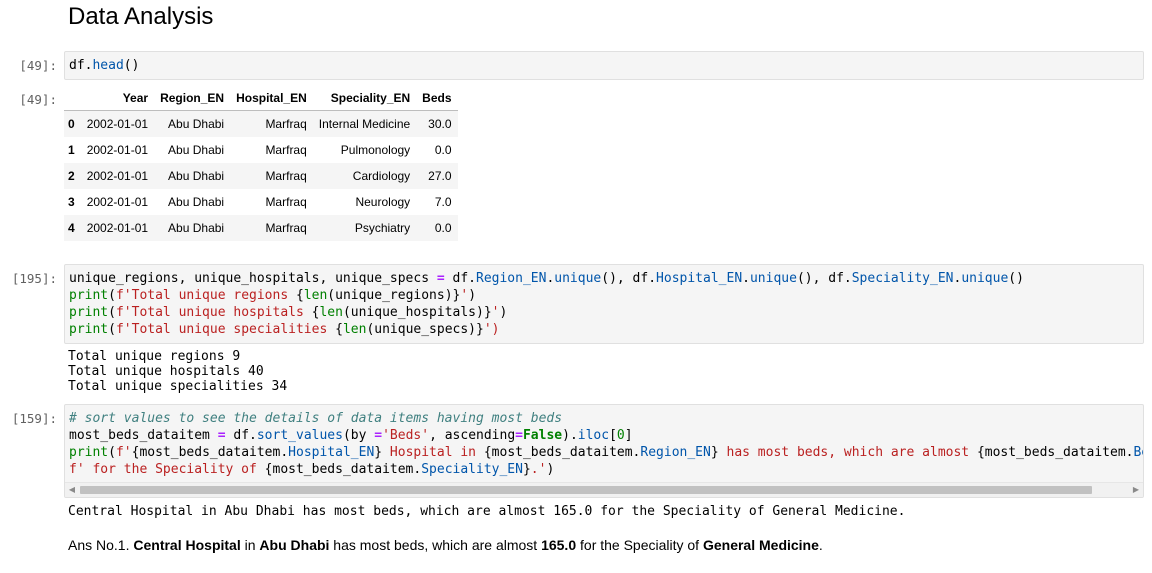 Image resolution: width=1152 pixels, height=573 pixels. What do you see at coordinates (101, 545) in the screenshot?
I see `answer-prefix: Ans No.1.` at bounding box center [101, 545].